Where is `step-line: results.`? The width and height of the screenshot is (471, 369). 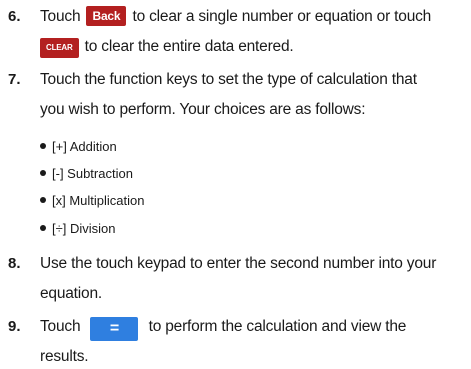 step-line: results. is located at coordinates (64, 356).